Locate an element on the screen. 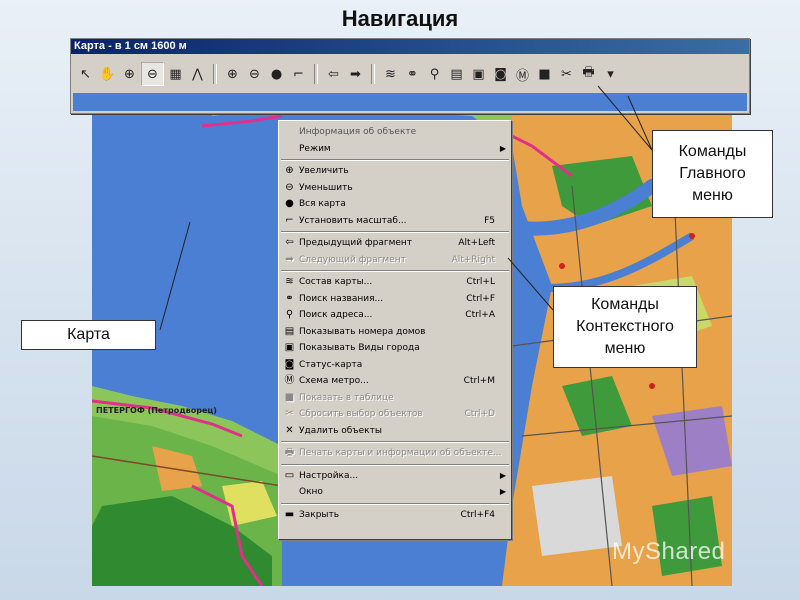  menu-item-shortcut: Ctrl+M is located at coordinates (479, 381).